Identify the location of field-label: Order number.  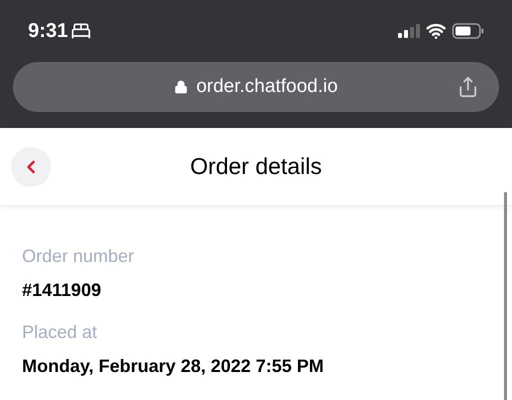
(79, 256).